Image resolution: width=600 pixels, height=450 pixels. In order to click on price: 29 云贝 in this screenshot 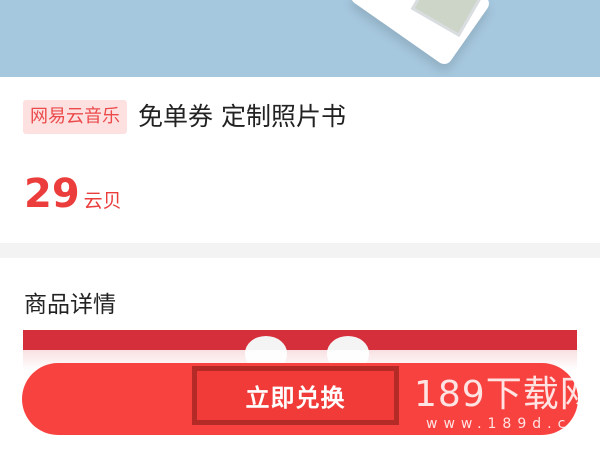, I will do `click(73, 194)`.